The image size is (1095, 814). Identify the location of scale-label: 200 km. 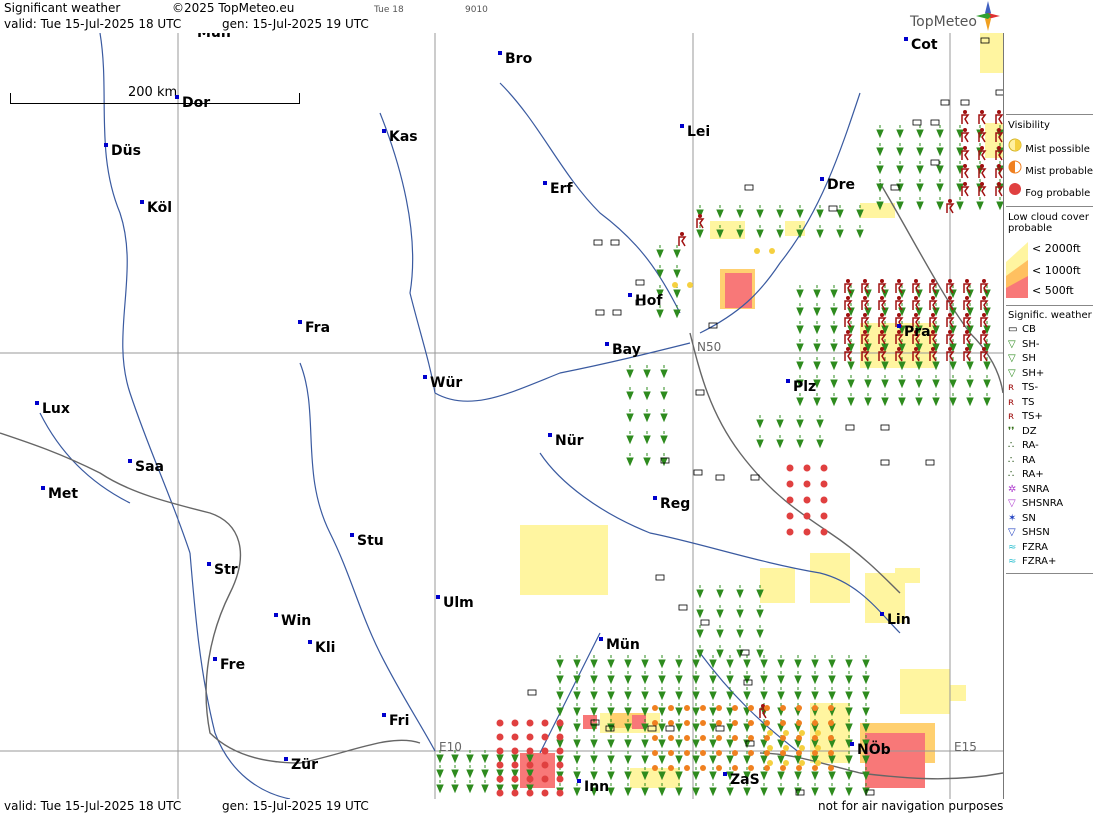
(153, 92).